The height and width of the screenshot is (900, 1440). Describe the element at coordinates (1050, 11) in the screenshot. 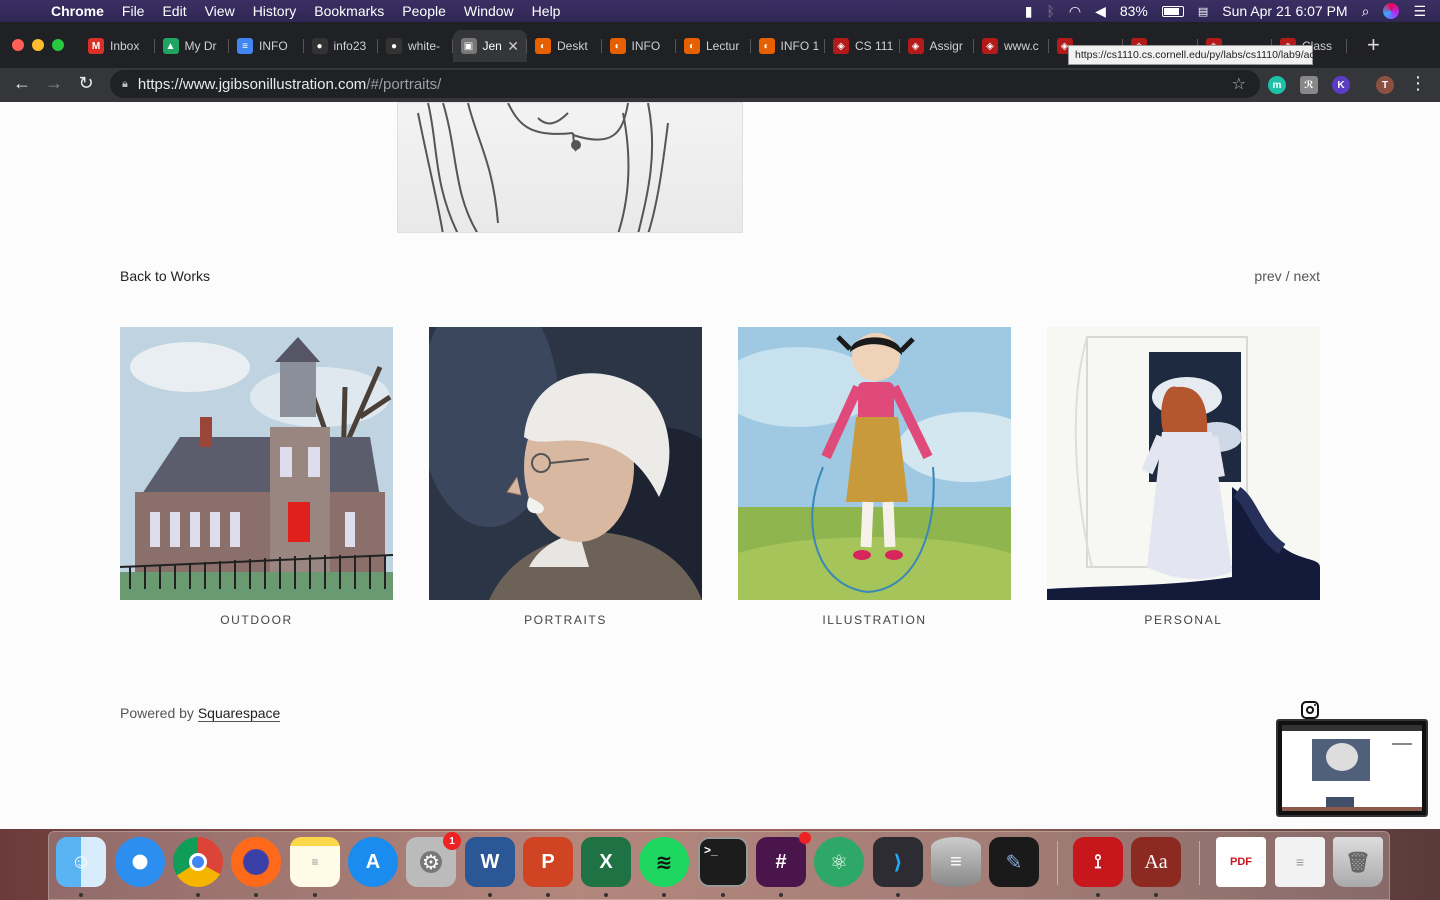

I see `bluetooth-icon: ᛒ` at that location.